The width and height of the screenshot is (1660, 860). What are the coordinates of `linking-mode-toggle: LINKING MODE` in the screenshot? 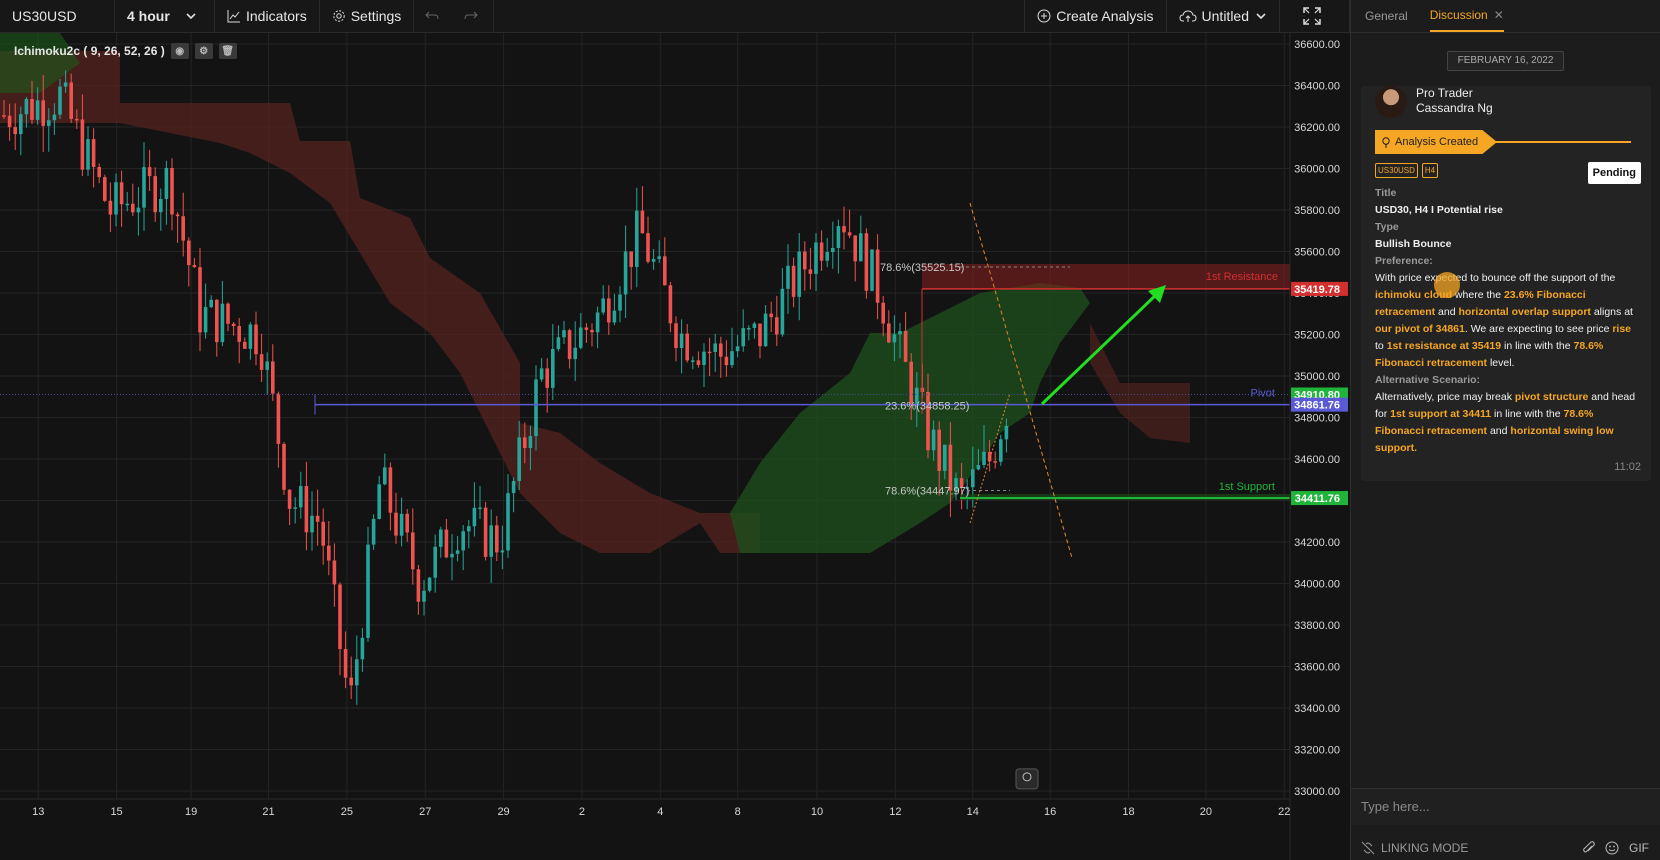 It's located at (1414, 848).